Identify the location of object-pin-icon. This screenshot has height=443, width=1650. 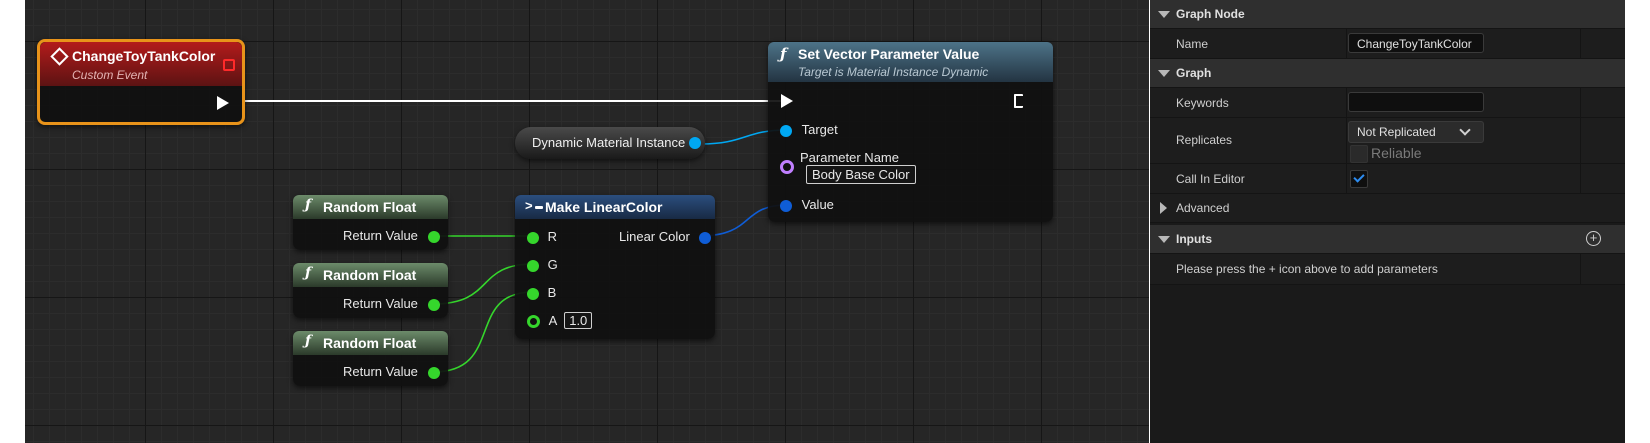
(786, 130).